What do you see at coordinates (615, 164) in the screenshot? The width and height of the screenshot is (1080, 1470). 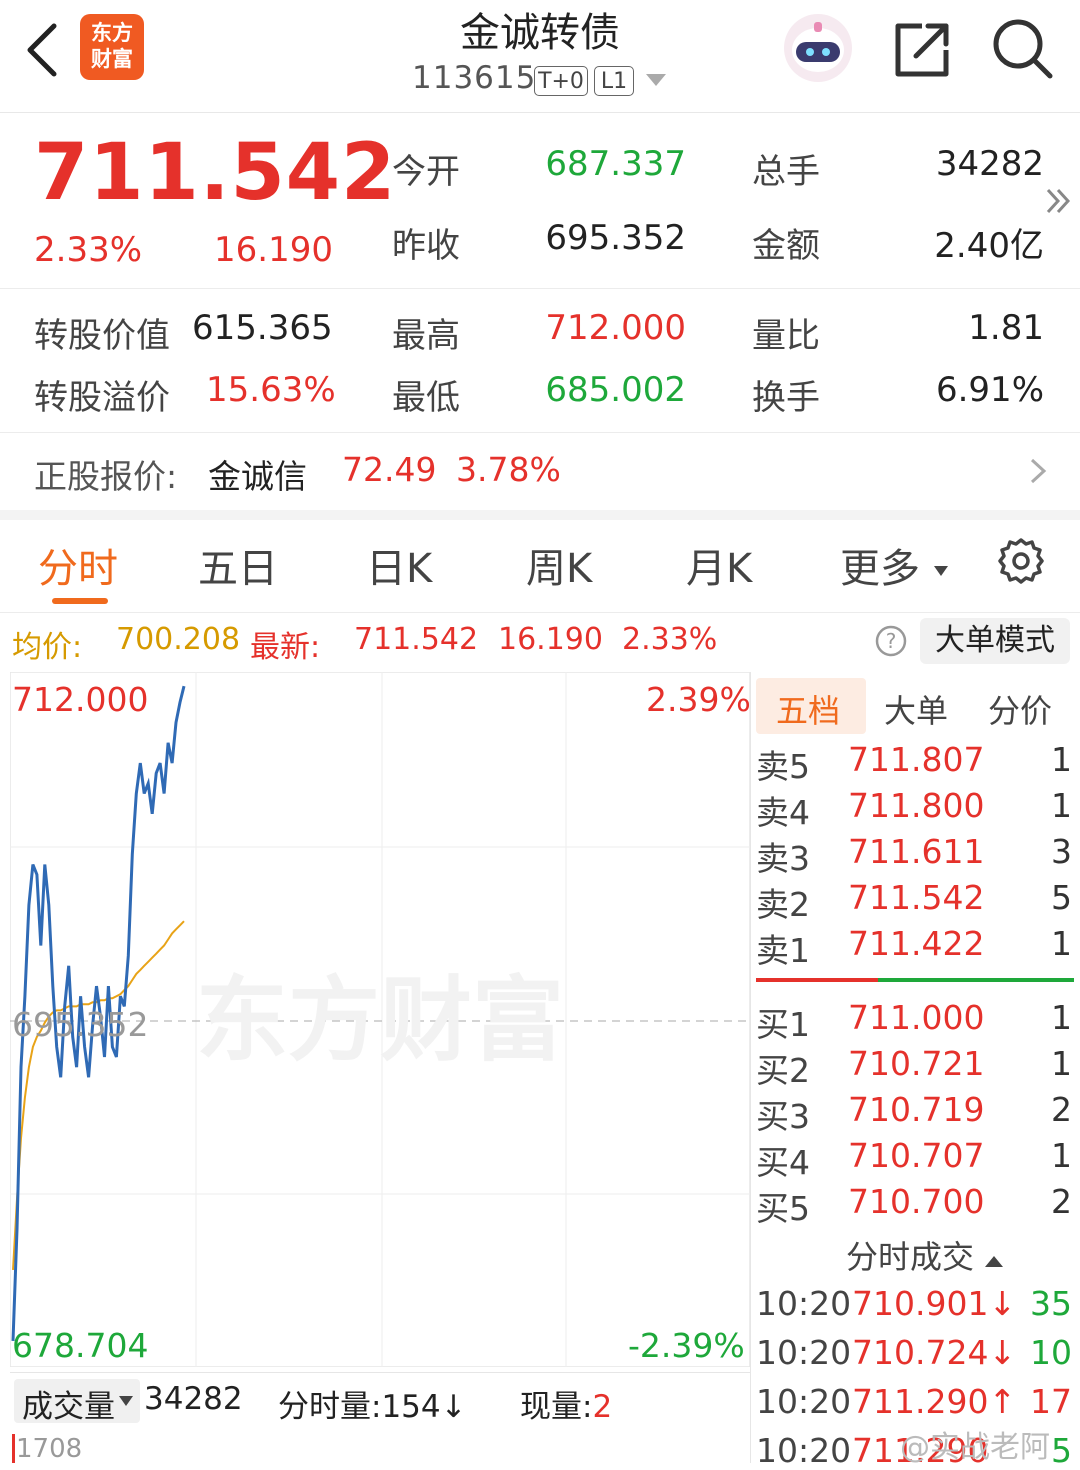 I see `open-value: 687.337` at bounding box center [615, 164].